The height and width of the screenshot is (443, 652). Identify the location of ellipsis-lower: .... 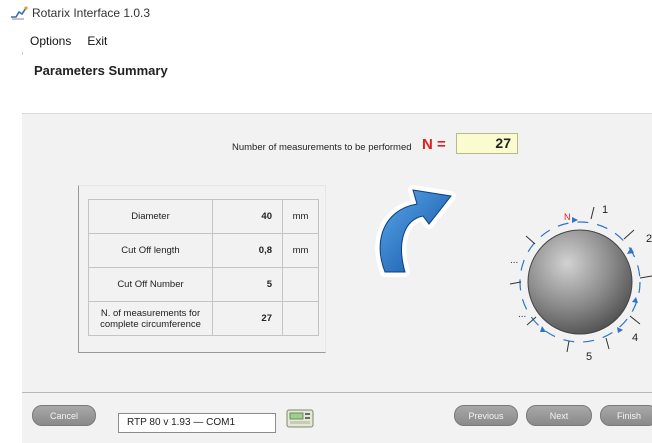
(522, 314).